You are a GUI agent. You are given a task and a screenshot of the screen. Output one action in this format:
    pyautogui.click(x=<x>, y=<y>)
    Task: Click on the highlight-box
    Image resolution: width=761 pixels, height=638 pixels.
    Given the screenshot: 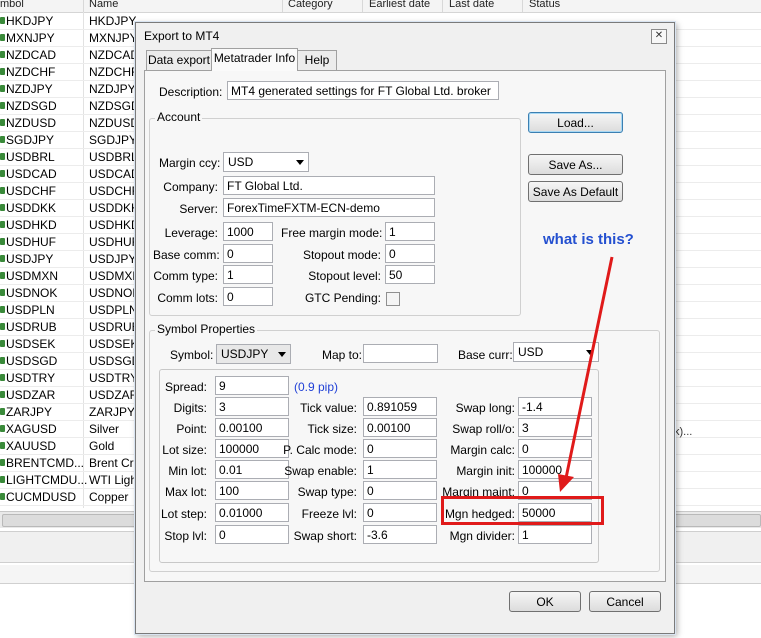 What is the action you would take?
    pyautogui.click(x=522, y=510)
    